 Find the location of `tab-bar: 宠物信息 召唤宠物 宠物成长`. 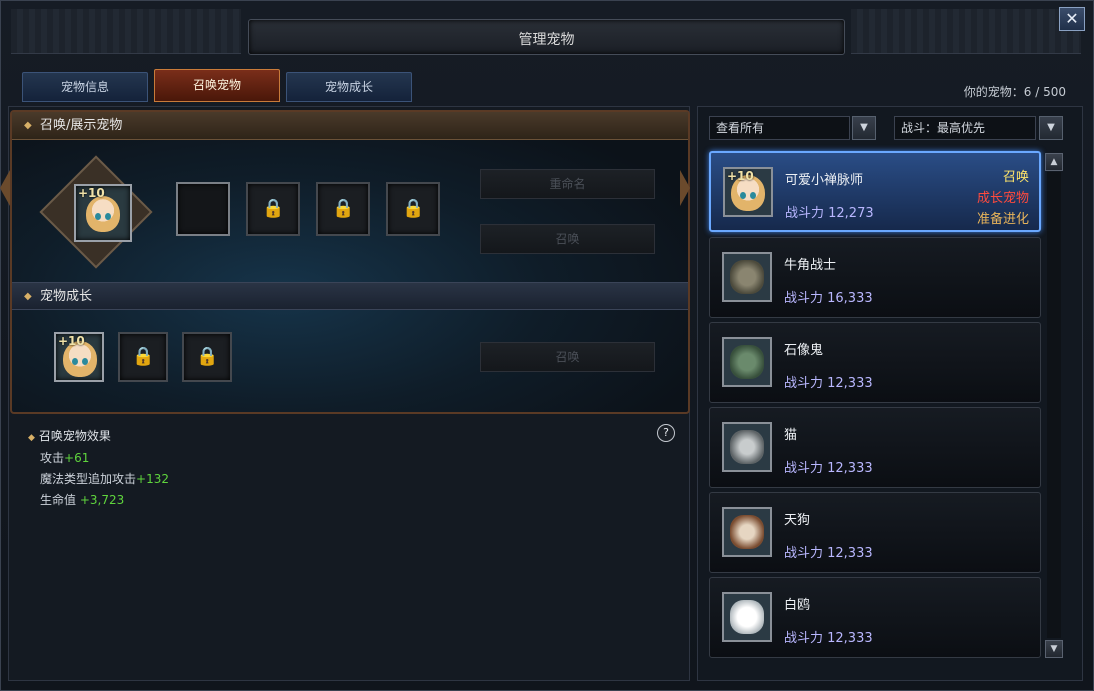

tab-bar: 宠物信息 召唤宠物 宠物成长 is located at coordinates (217, 85).